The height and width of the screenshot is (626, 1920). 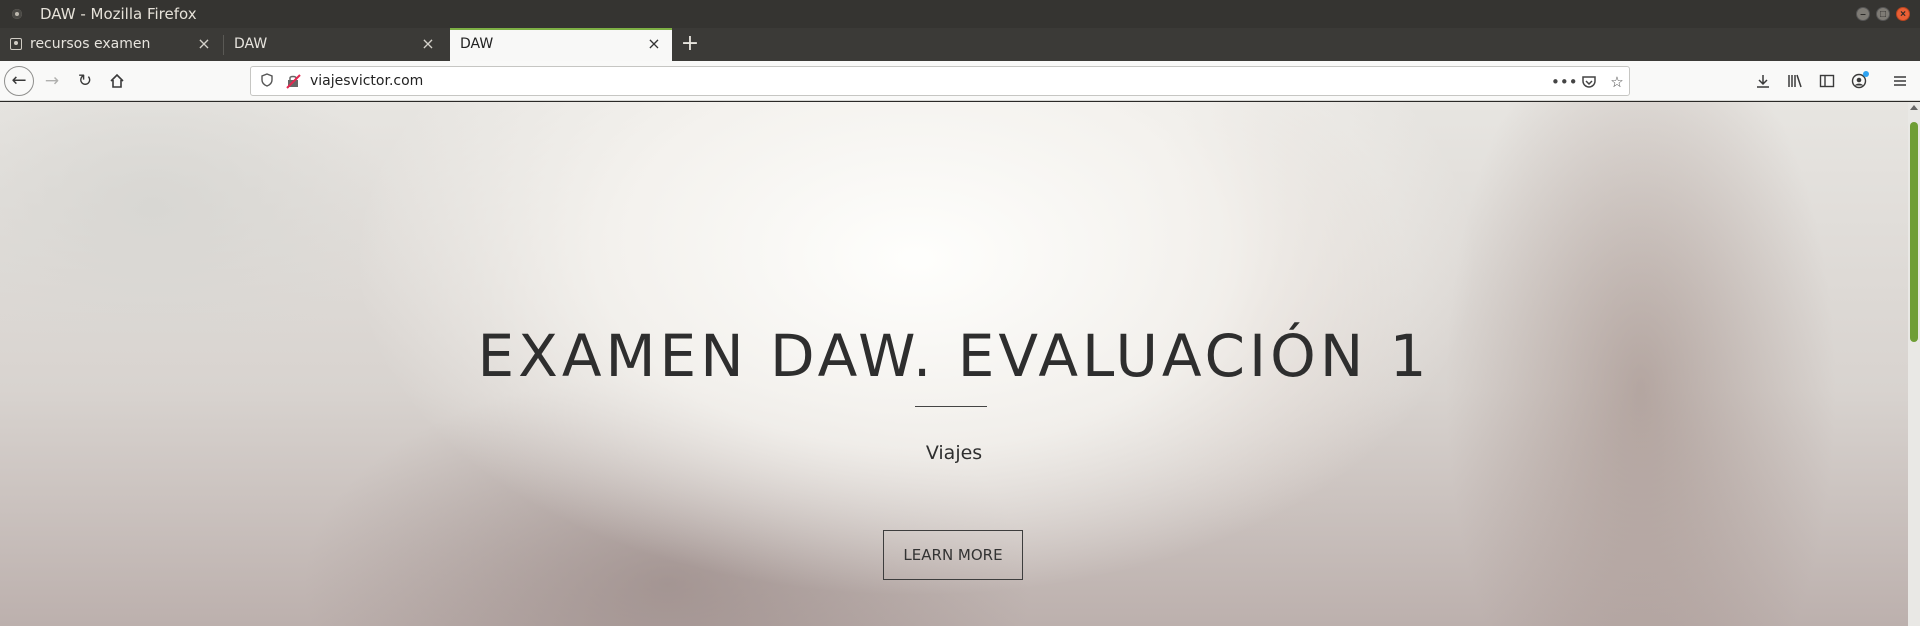 I want to click on downloads-button, so click(x=1763, y=81).